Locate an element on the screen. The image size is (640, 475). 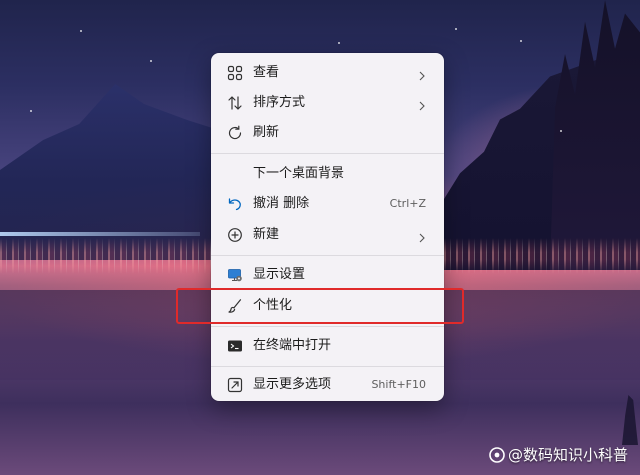
wallpaper-trees is located at coordinates (595, 135).